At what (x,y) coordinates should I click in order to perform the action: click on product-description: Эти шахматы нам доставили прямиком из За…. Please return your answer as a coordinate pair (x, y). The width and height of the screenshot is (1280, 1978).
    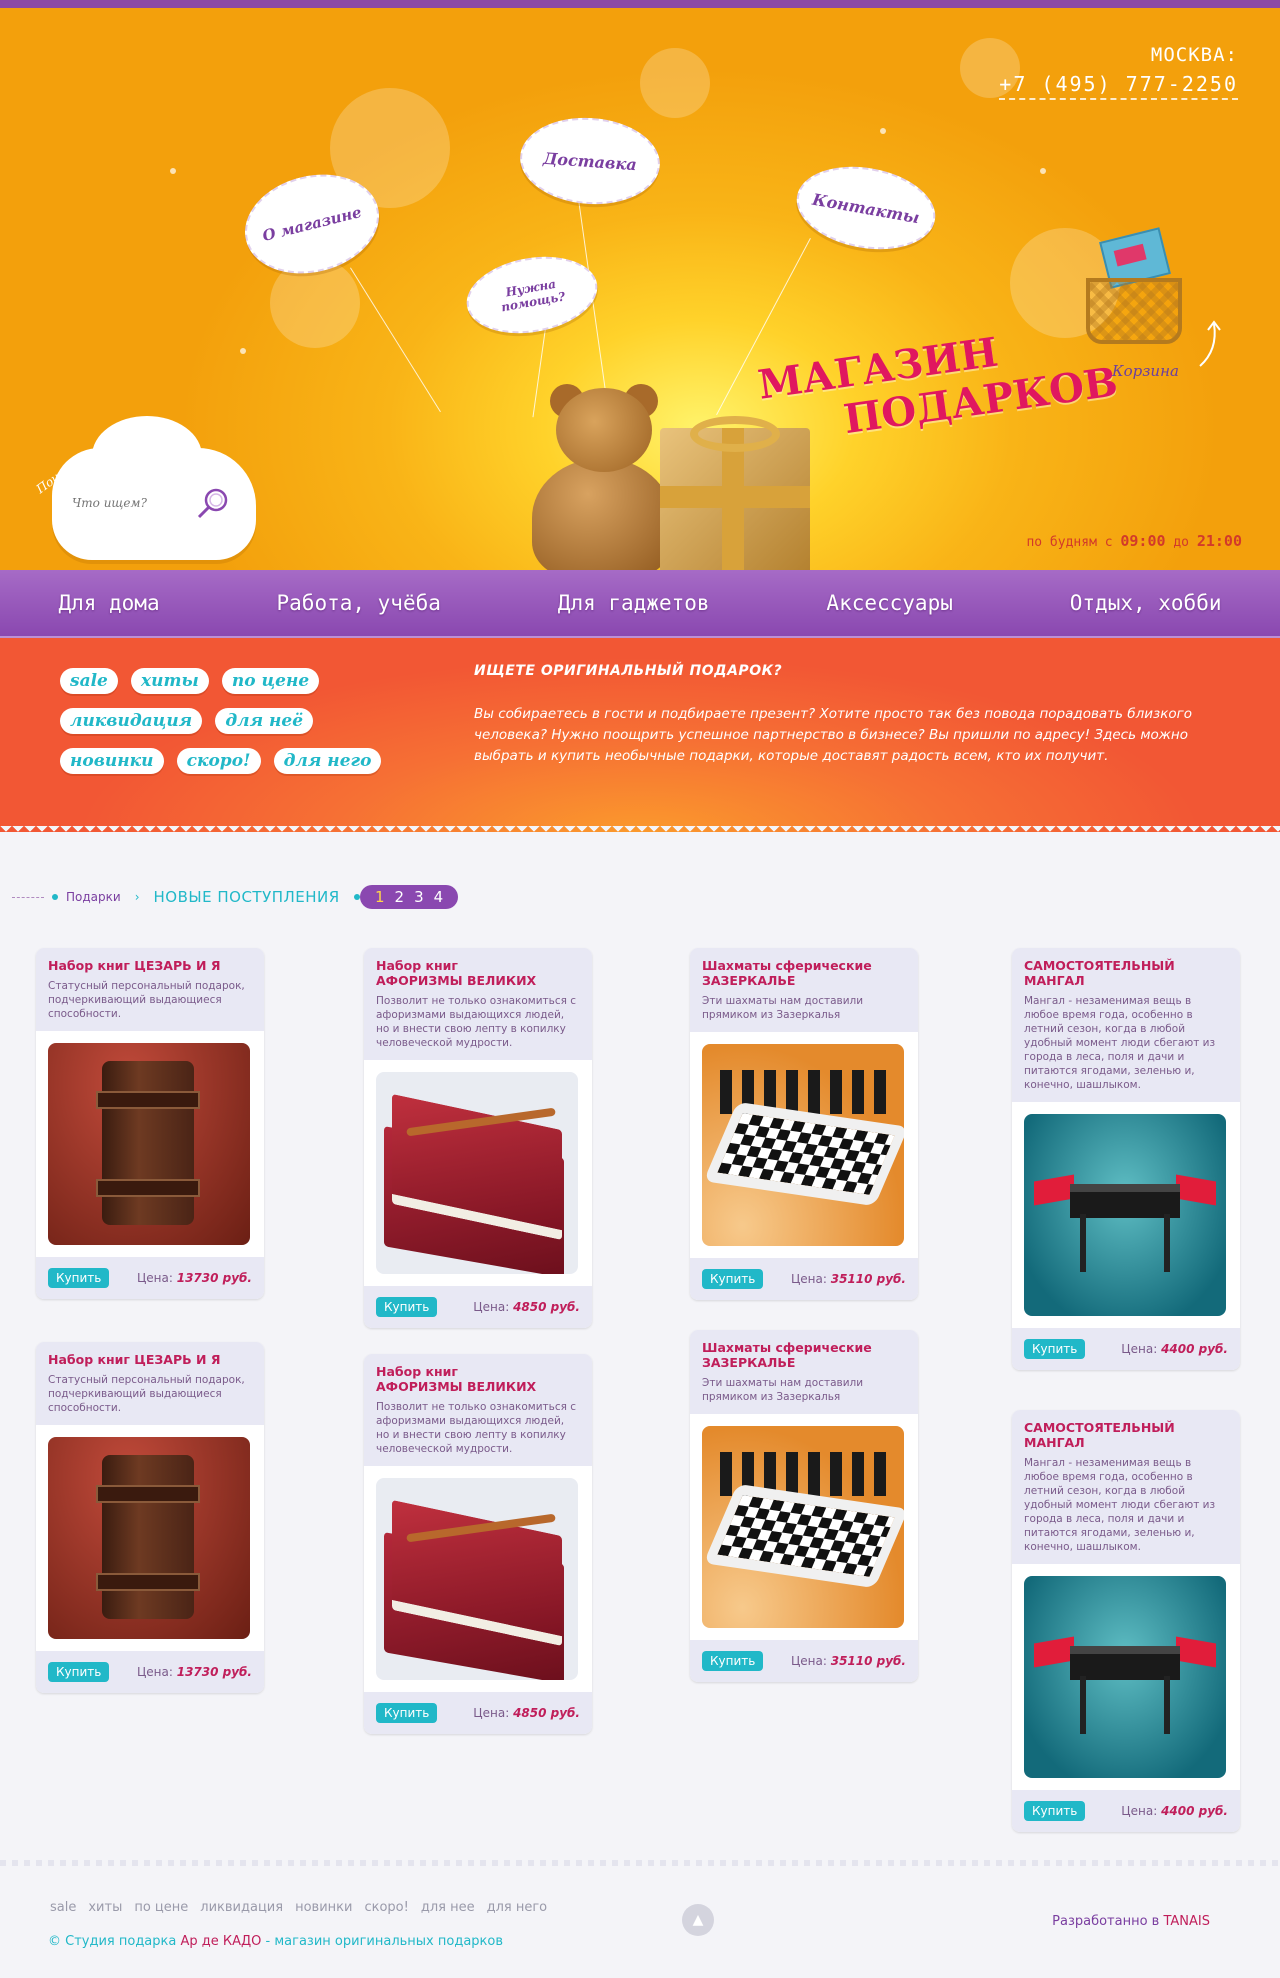
    Looking at the image, I should click on (783, 1390).